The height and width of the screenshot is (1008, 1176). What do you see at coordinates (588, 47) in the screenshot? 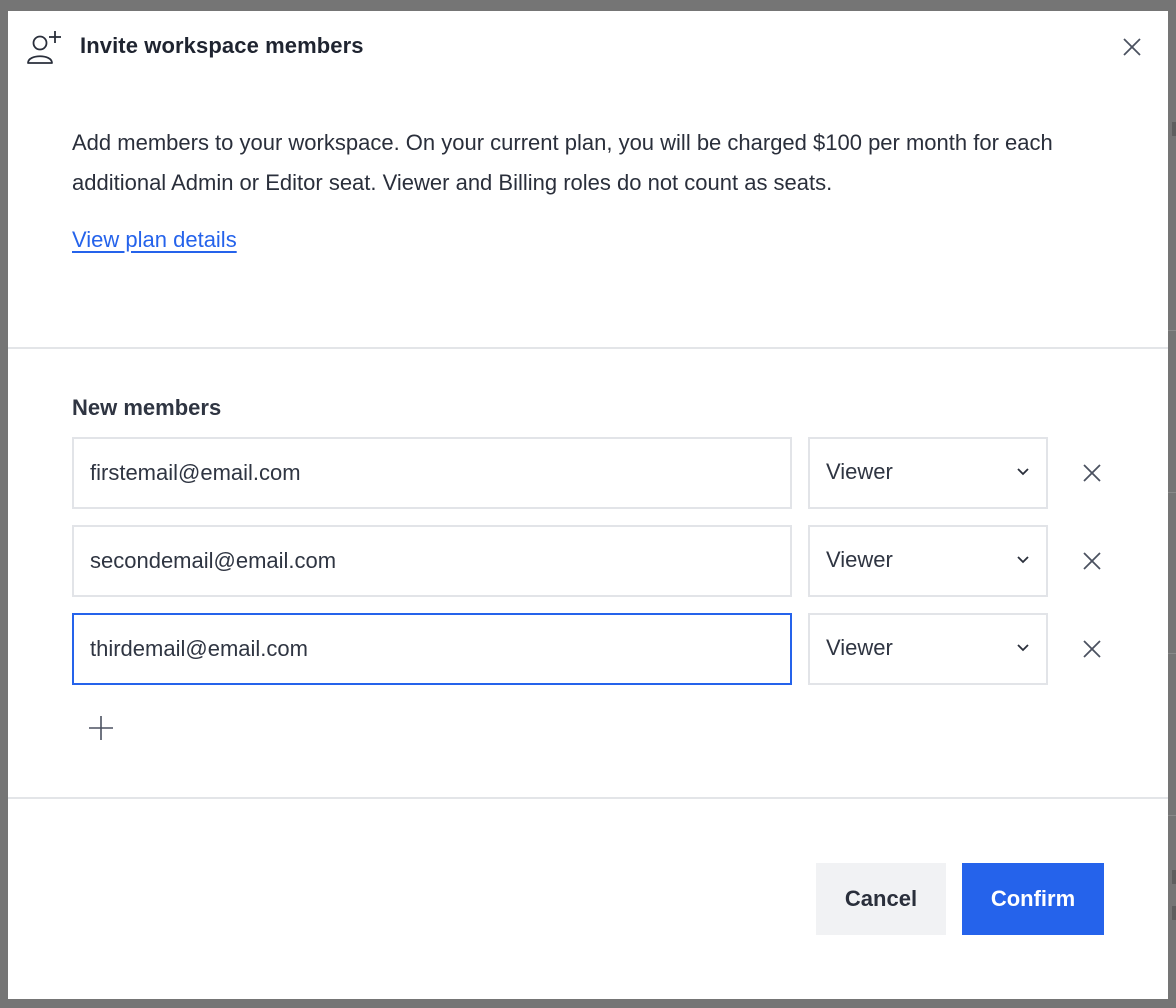
I see `dialog-header: Invite workspace members` at bounding box center [588, 47].